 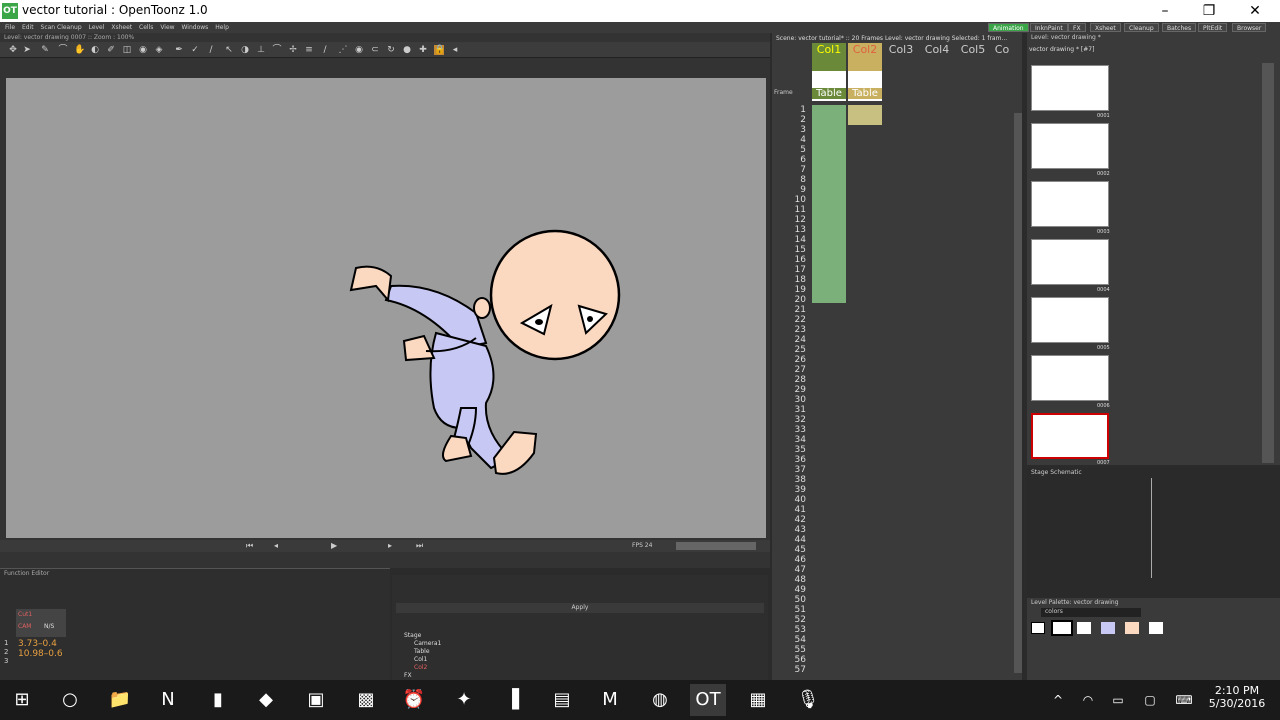 I want to click on tree-node-camera1: Camera1, so click(x=427, y=643).